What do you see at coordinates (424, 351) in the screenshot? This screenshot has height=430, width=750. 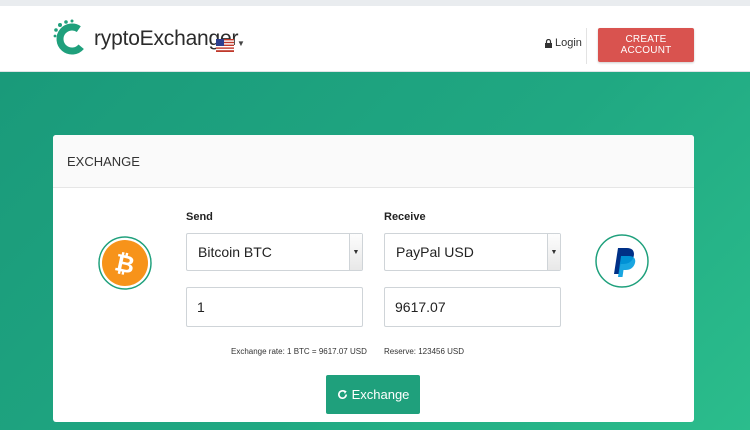 I see `reserve-text: Reserve: 123456 USD` at bounding box center [424, 351].